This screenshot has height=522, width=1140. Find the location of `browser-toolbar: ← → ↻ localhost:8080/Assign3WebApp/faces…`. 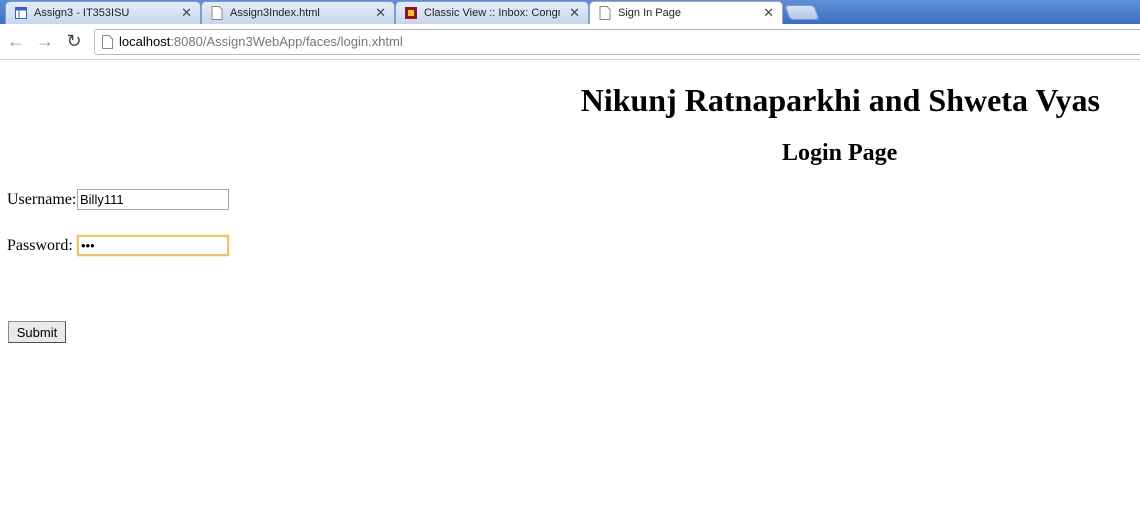

browser-toolbar: ← → ↻ localhost:8080/Assign3WebApp/faces… is located at coordinates (570, 42).